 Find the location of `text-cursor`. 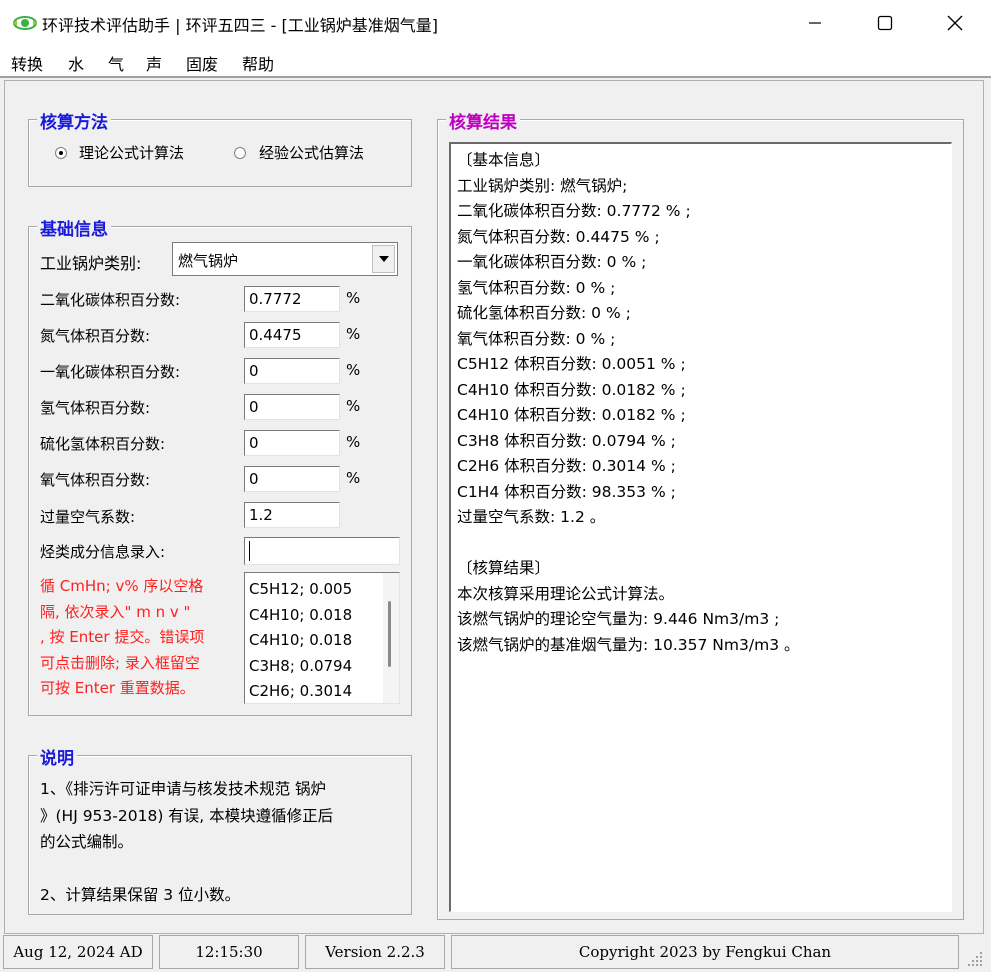

text-cursor is located at coordinates (249, 551).